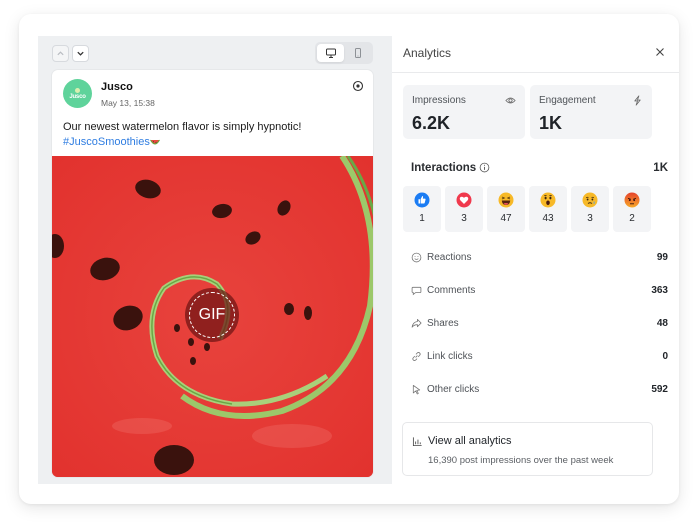 Image resolution: width=700 pixels, height=526 pixels. Describe the element at coordinates (567, 100) in the screenshot. I see `engagement-label: Engagement` at that location.